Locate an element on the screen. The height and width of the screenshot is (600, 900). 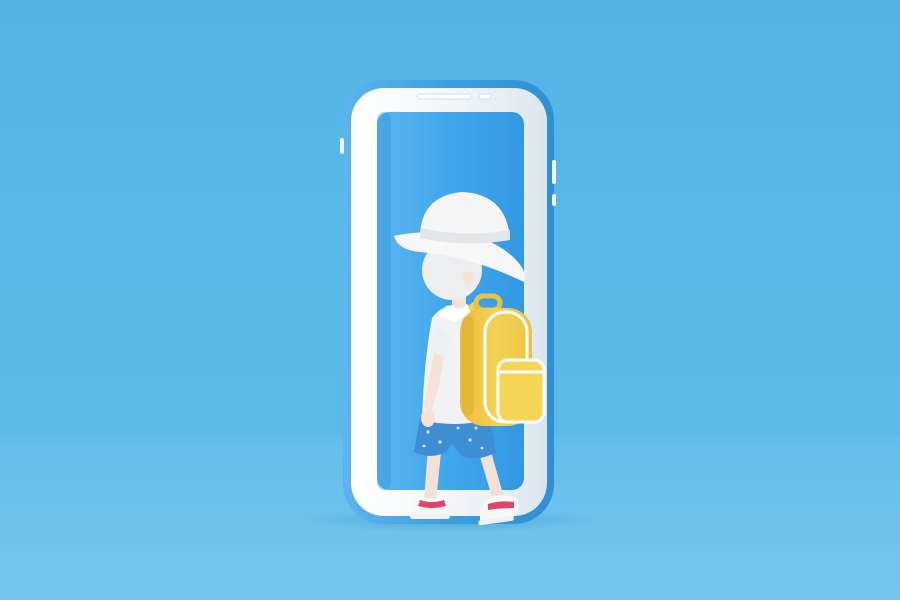
screen-inner-shadow is located at coordinates (384, 301).